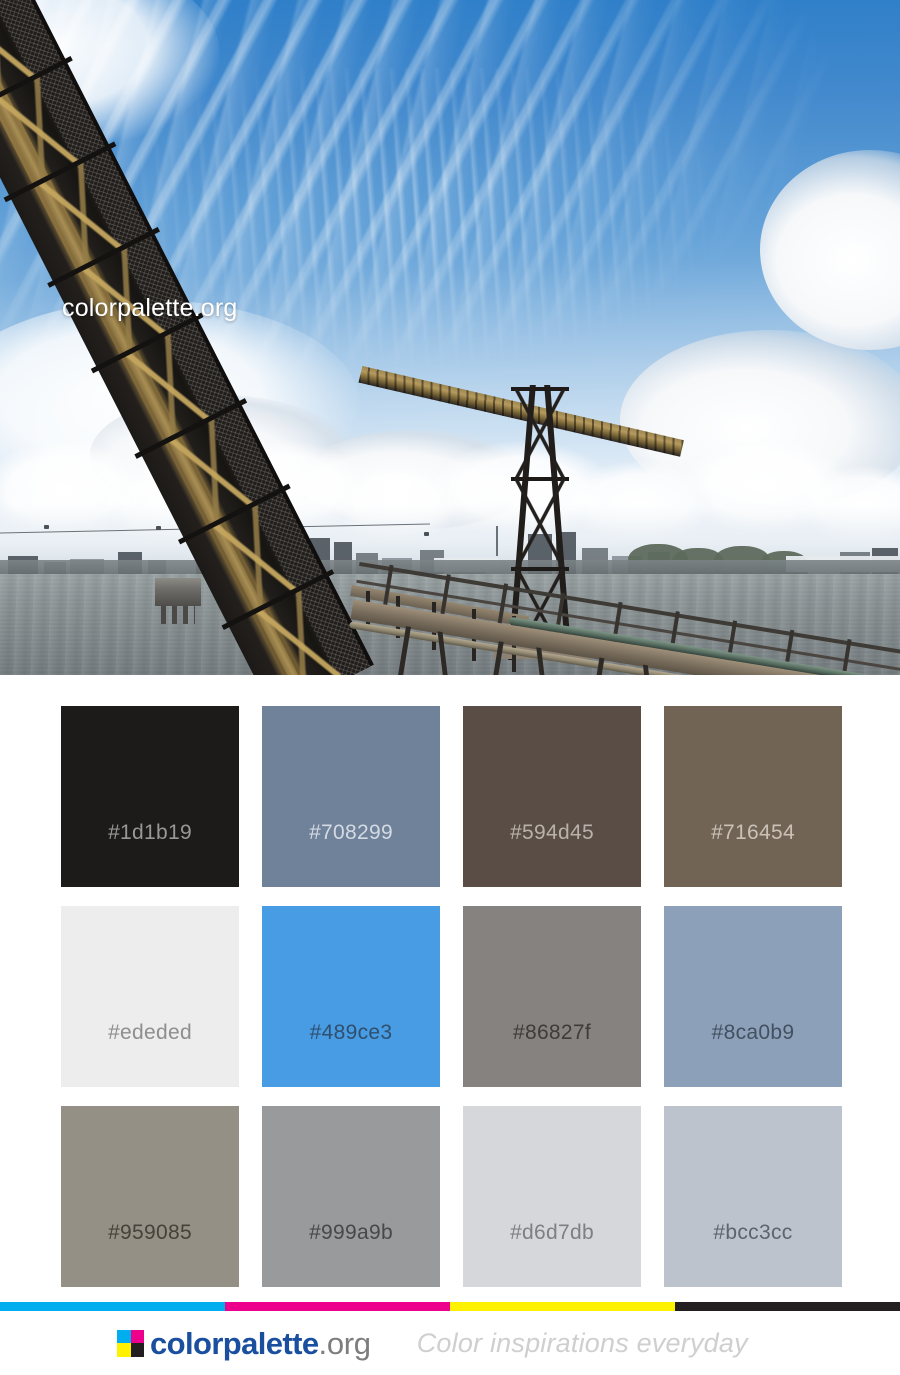 Image resolution: width=900 pixels, height=1375 pixels. I want to click on swatch-hex-label: #594d45, so click(552, 832).